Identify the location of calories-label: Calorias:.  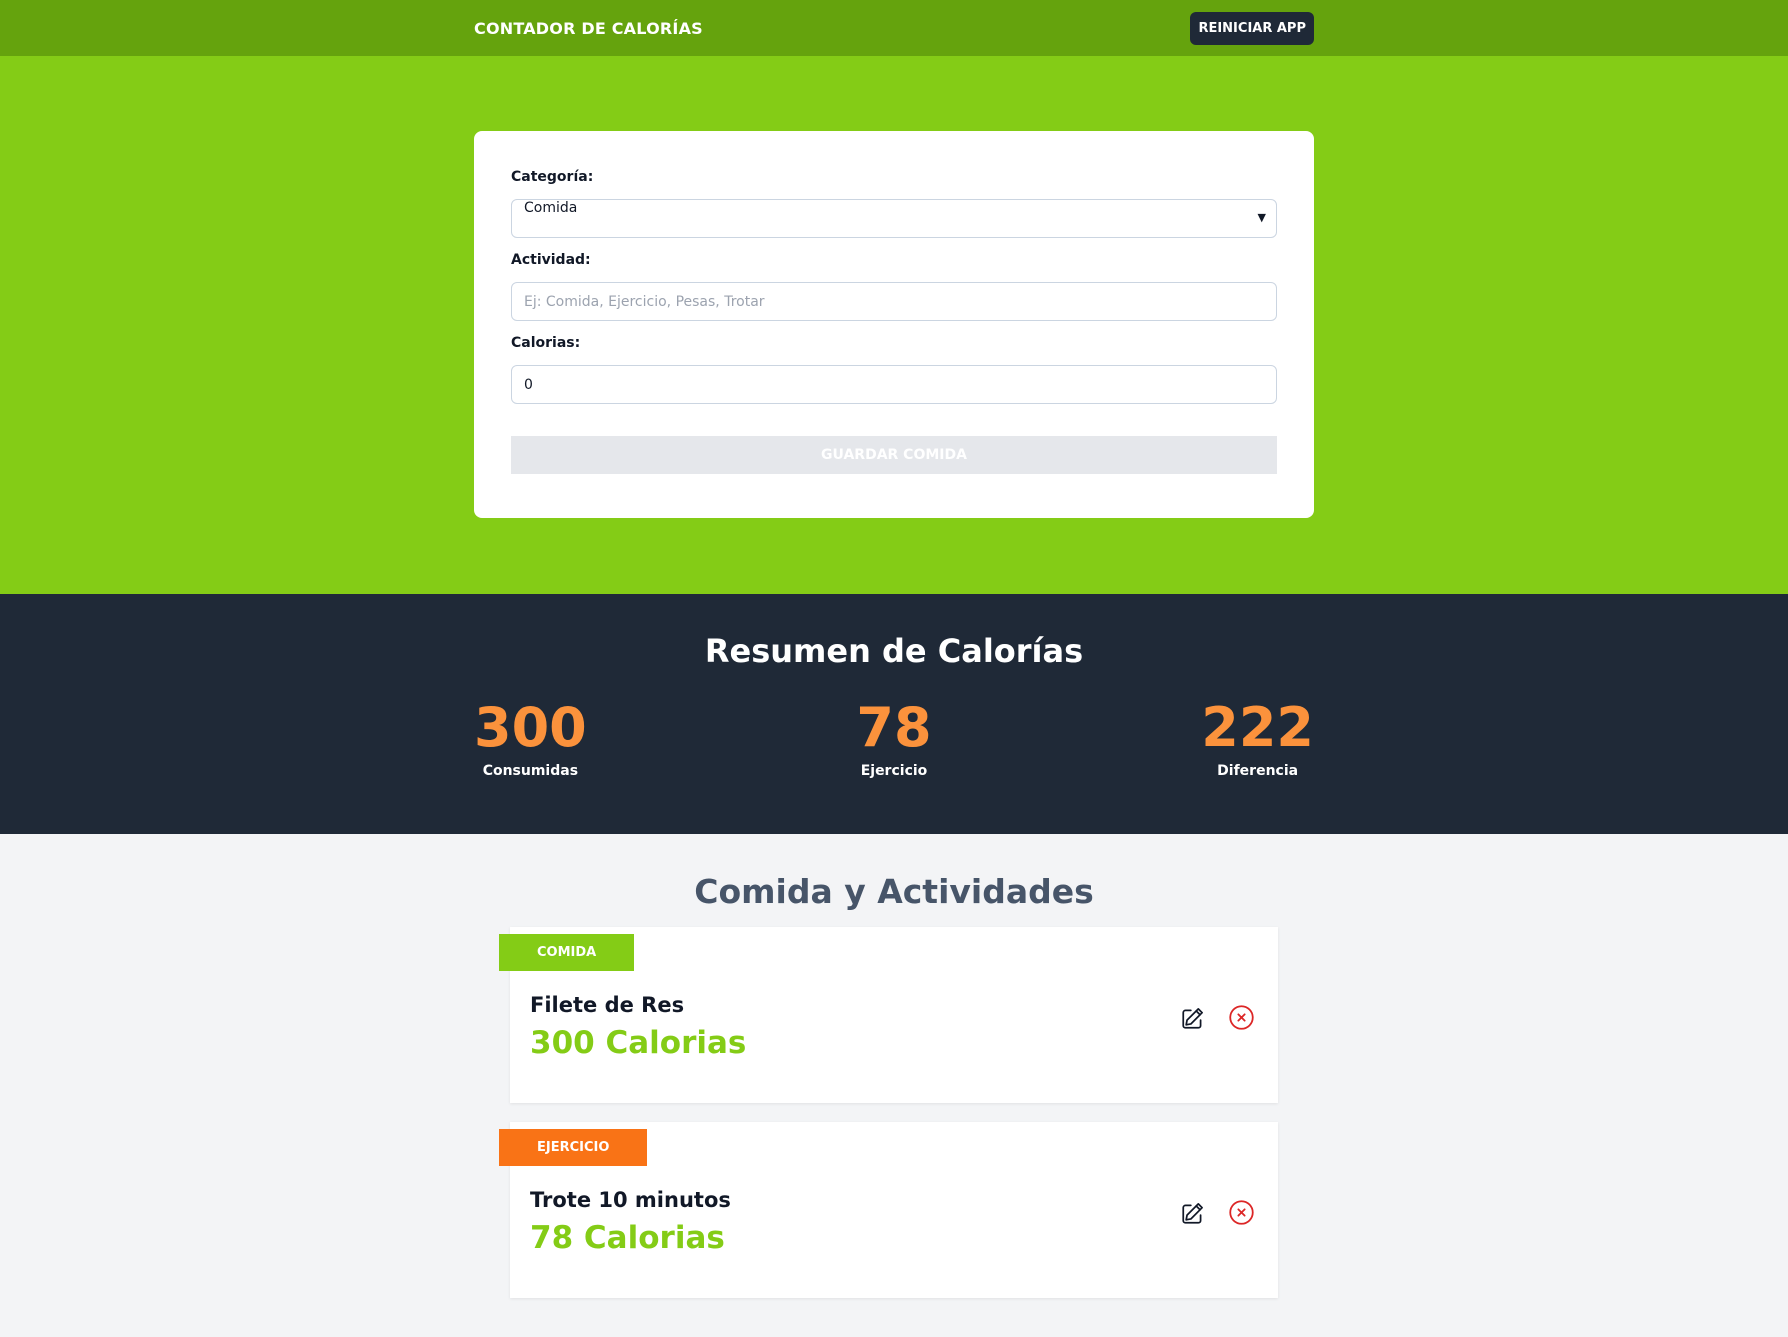
(546, 343).